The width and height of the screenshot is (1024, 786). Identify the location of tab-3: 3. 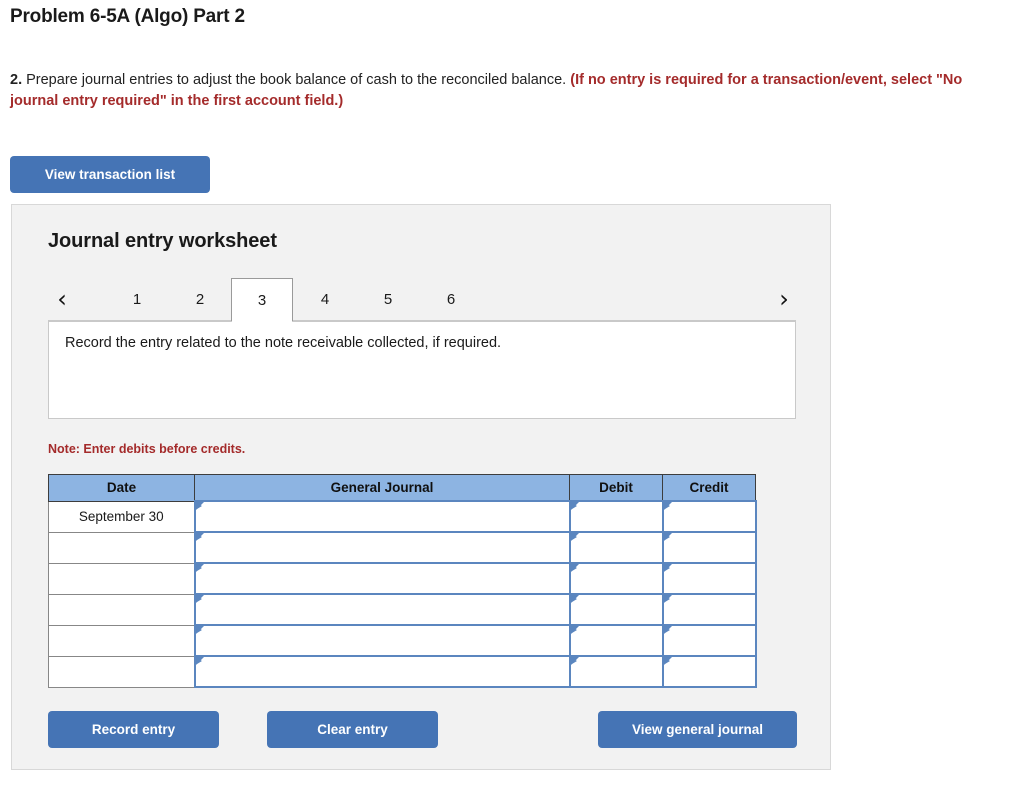
(262, 300).